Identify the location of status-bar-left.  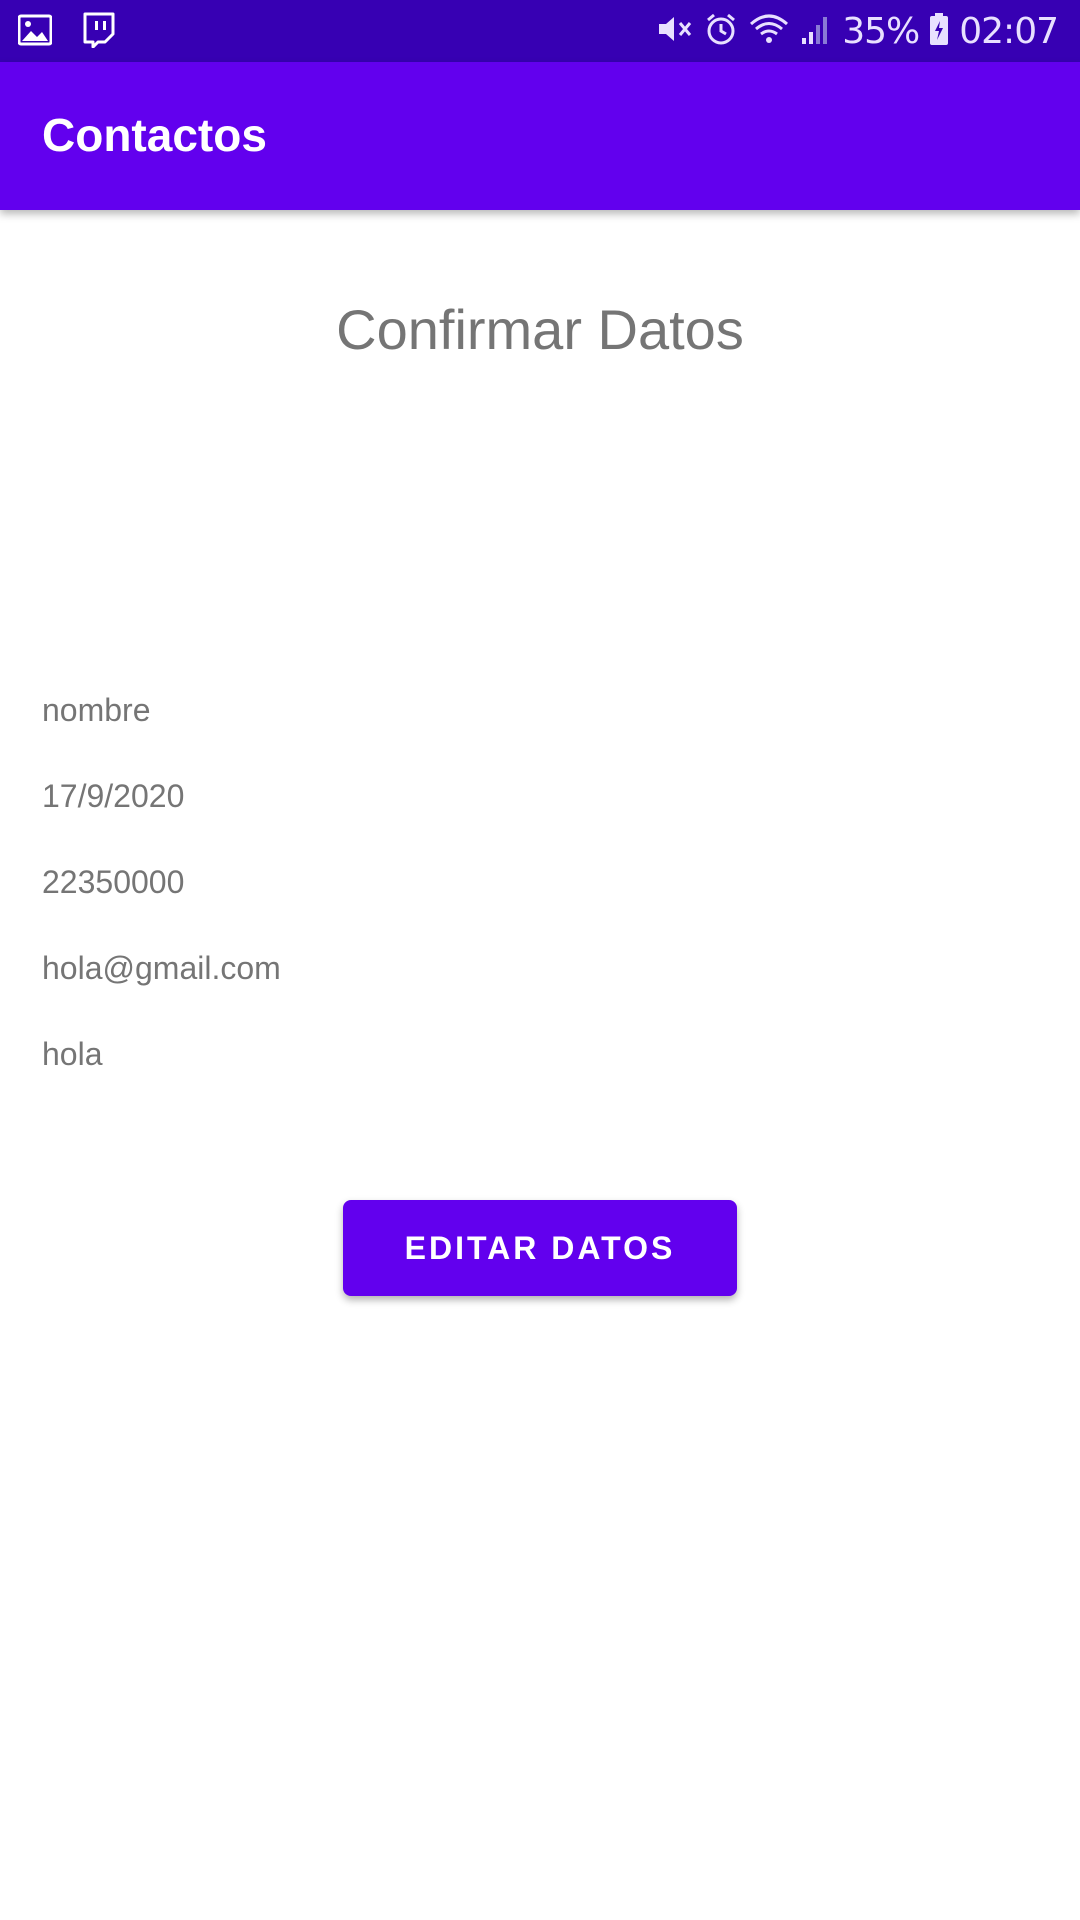
(66, 32).